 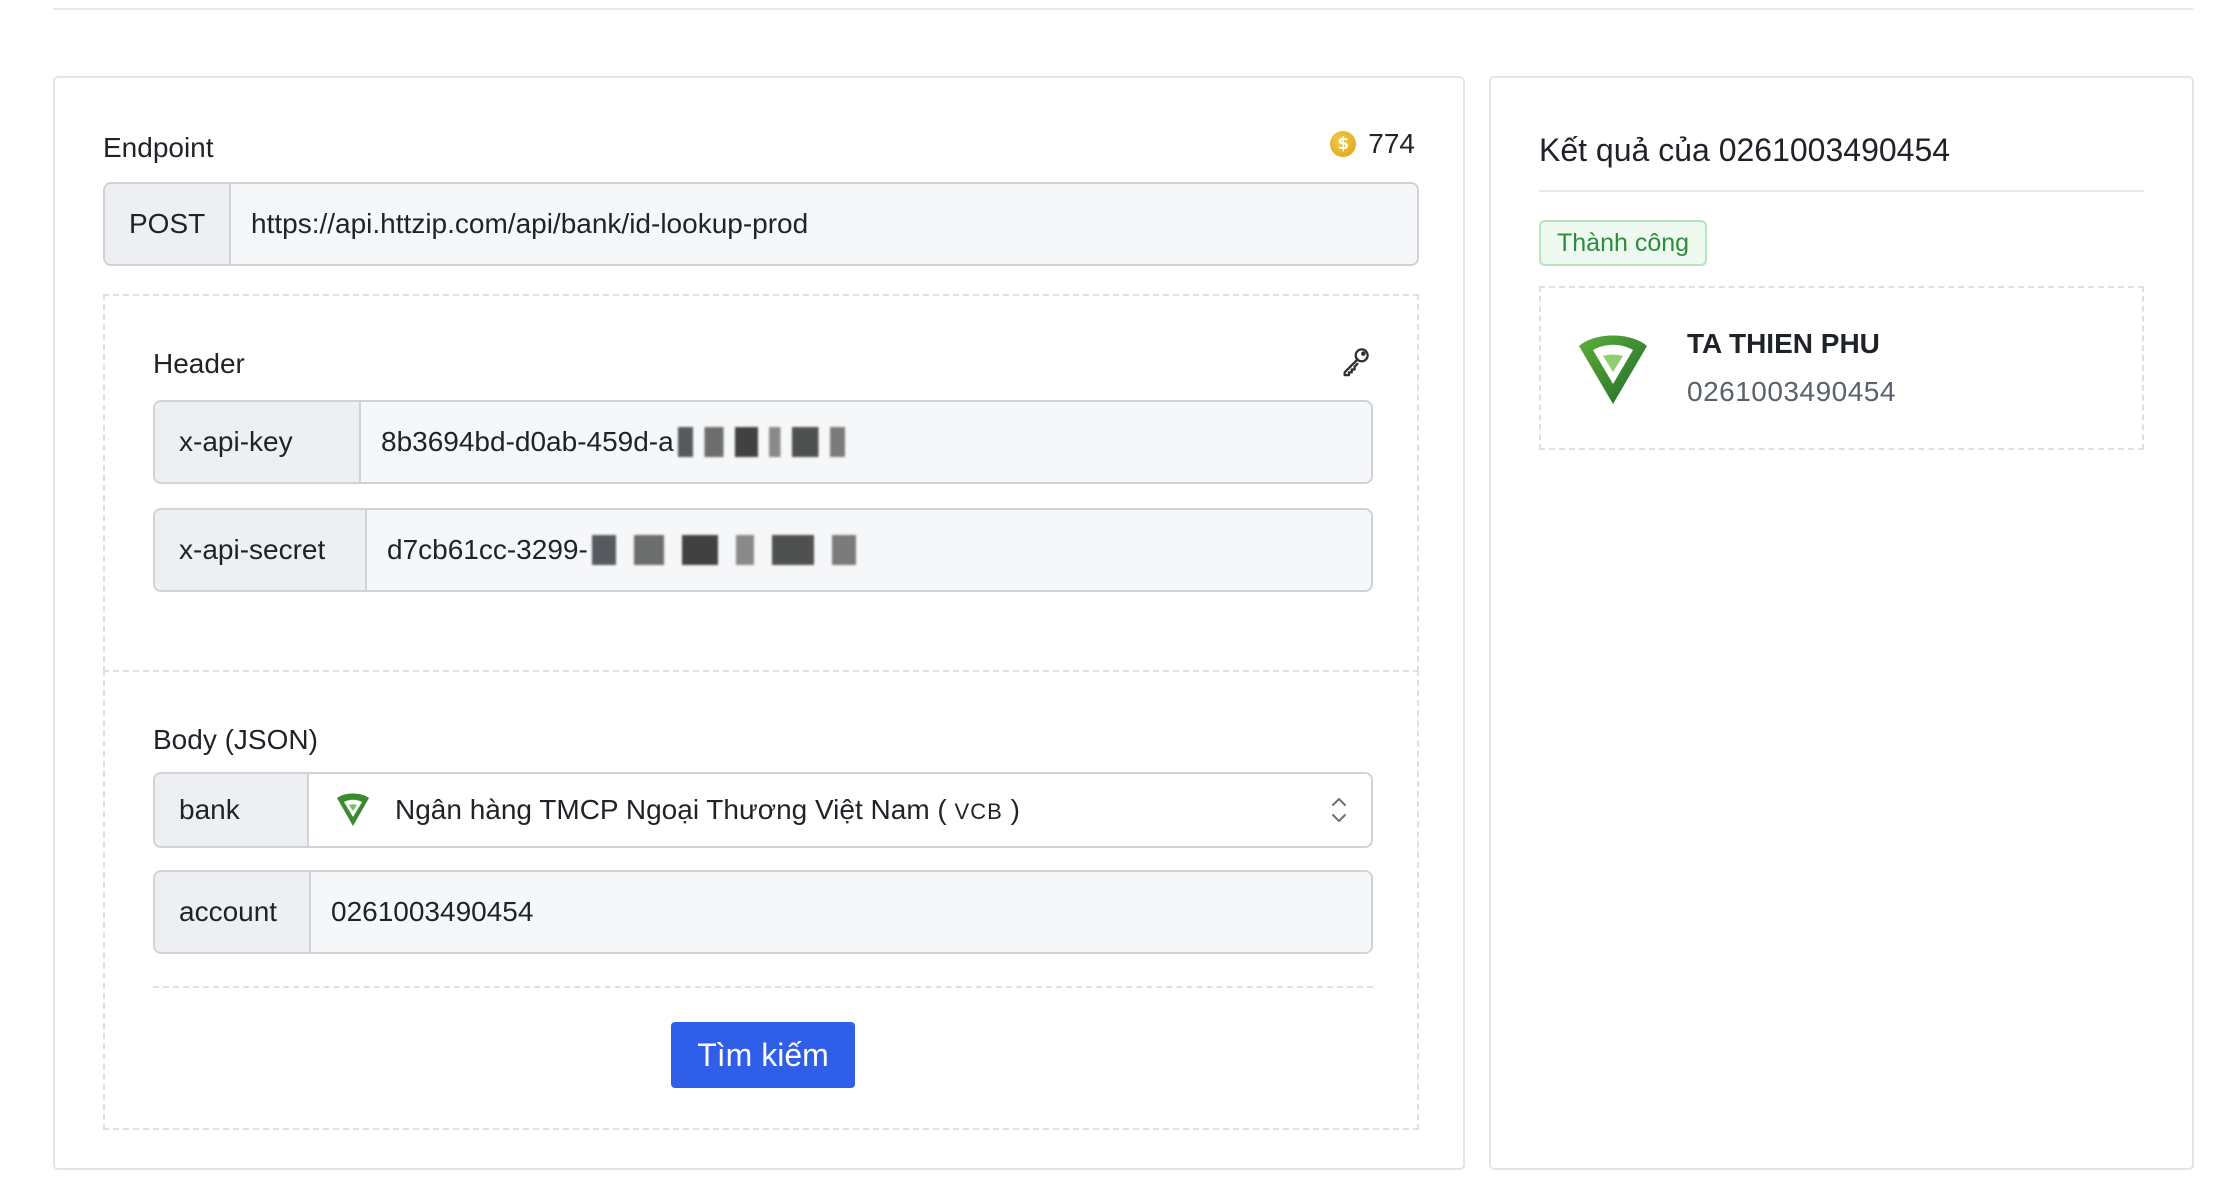 What do you see at coordinates (487, 549) in the screenshot?
I see `api-secret-value: d7cb61cc-3299-` at bounding box center [487, 549].